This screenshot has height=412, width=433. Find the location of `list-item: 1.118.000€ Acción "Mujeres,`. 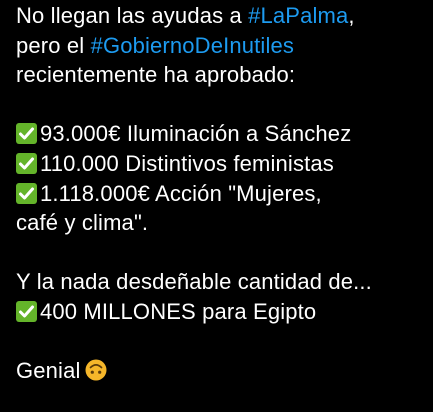

list-item: 1.118.000€ Acción "Mujeres, is located at coordinates (221, 194).